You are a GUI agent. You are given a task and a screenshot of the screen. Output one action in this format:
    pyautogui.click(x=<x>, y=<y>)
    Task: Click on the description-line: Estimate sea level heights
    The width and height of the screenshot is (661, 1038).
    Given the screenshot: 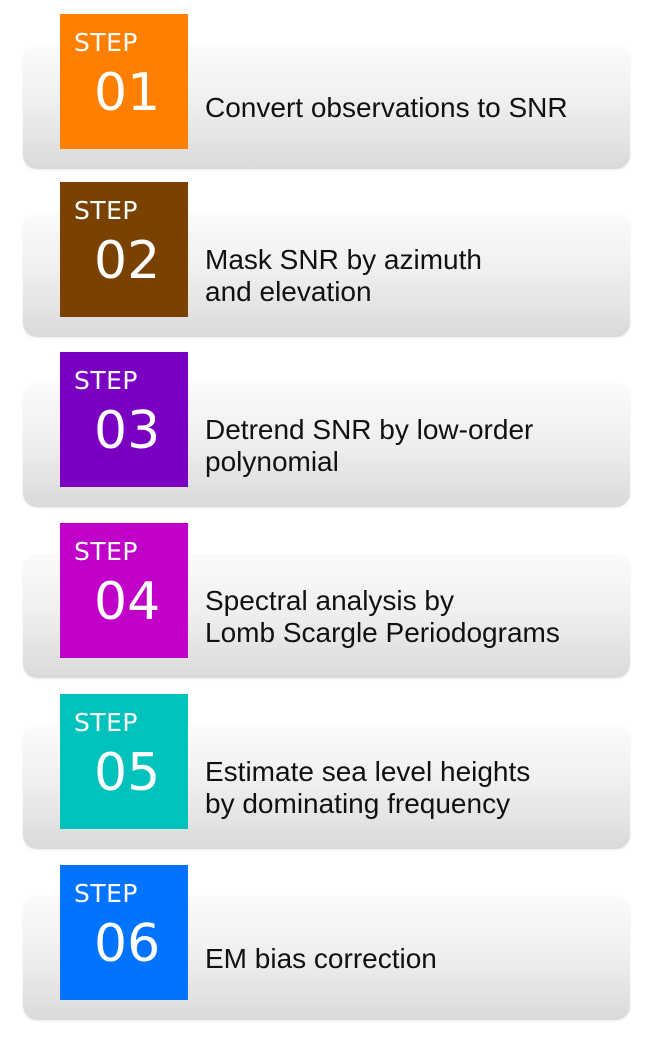 What is the action you would take?
    pyautogui.click(x=368, y=771)
    